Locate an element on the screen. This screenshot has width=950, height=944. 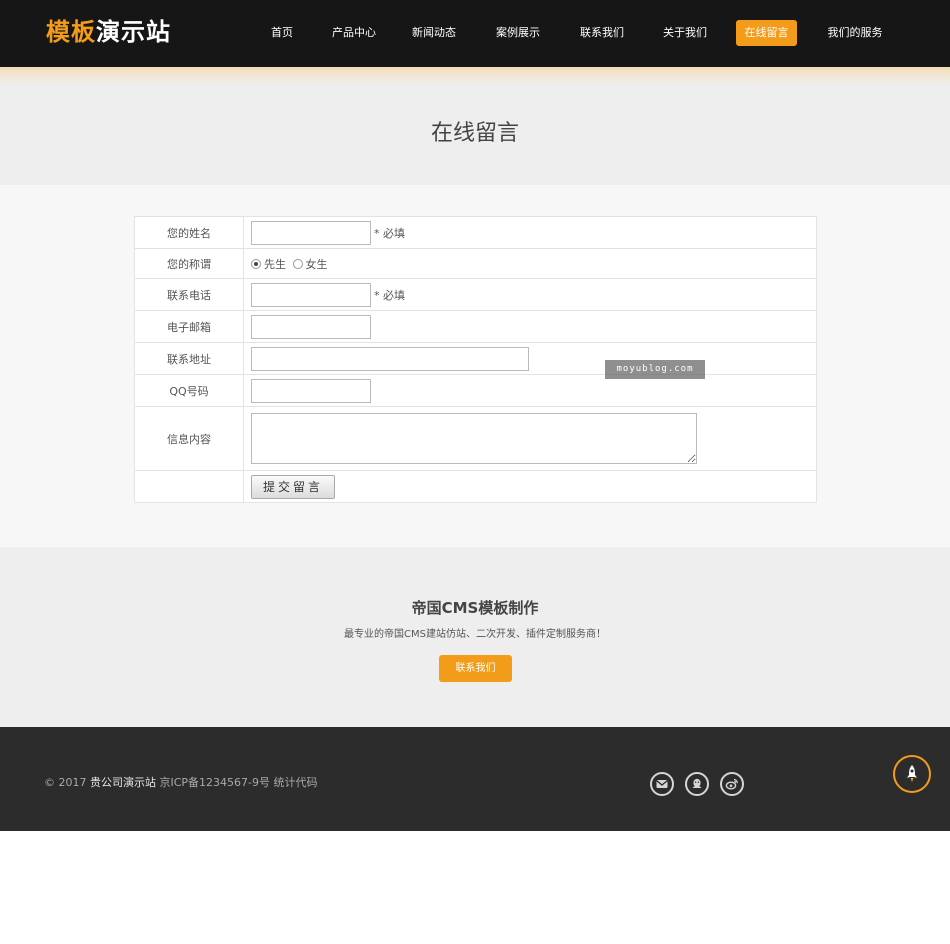
radio-ms is located at coordinates (297, 263).